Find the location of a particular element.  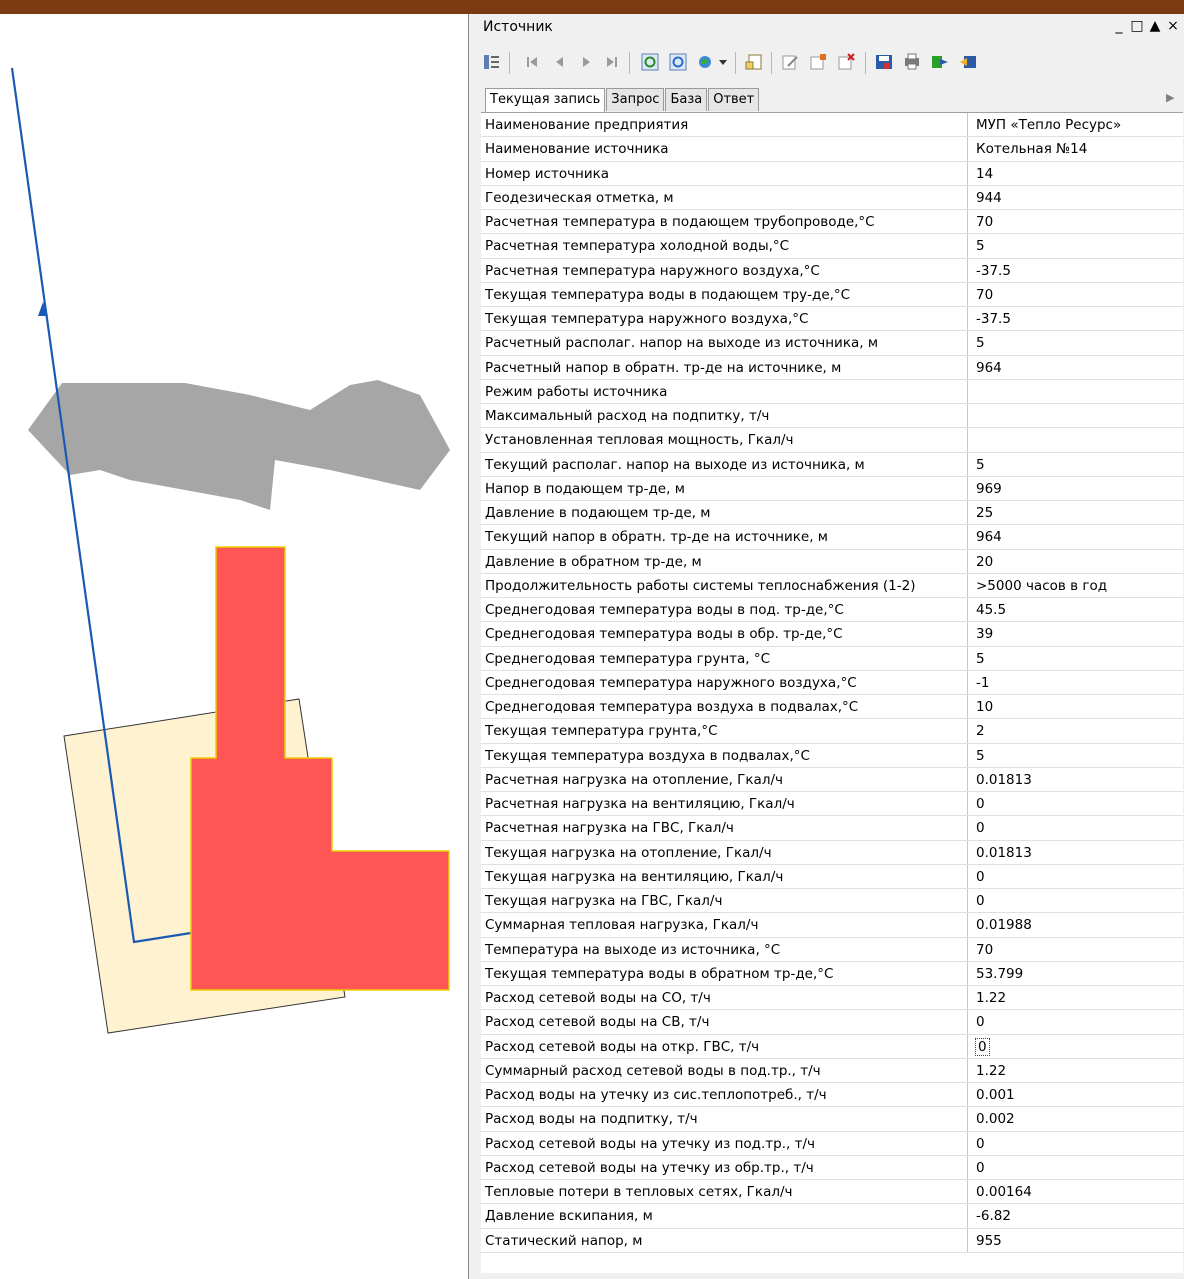

property-value: 0.002 is located at coordinates (1075, 1118).